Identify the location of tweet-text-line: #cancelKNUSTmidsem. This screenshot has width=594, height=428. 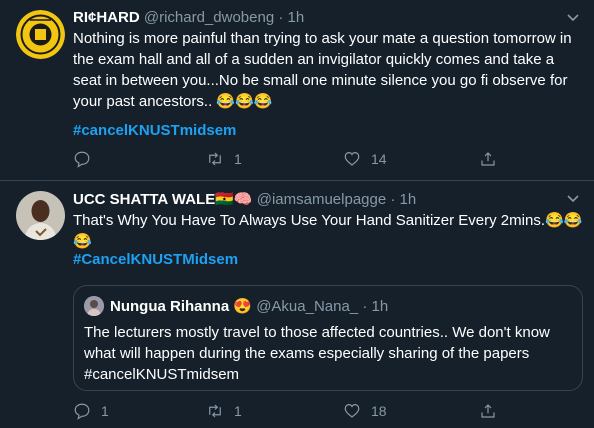
(162, 374).